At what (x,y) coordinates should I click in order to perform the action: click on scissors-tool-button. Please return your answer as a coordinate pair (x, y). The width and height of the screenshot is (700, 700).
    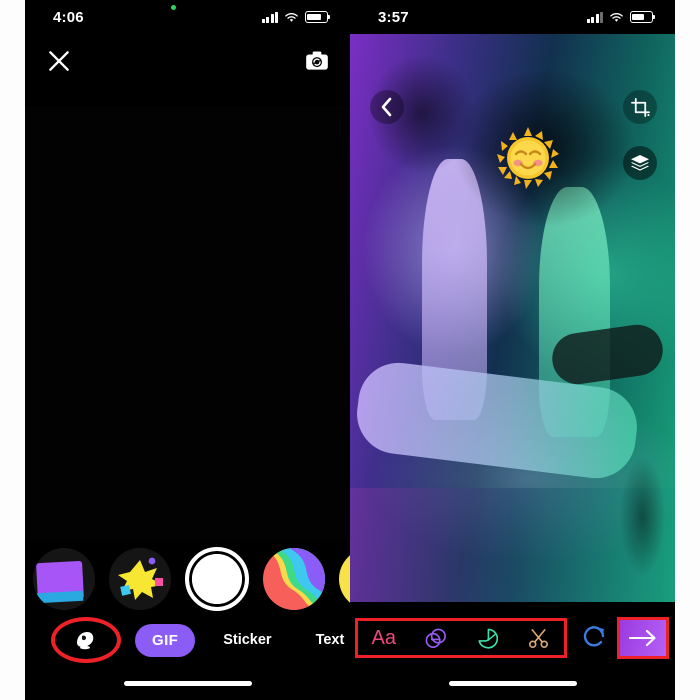
    Looking at the image, I should click on (539, 638).